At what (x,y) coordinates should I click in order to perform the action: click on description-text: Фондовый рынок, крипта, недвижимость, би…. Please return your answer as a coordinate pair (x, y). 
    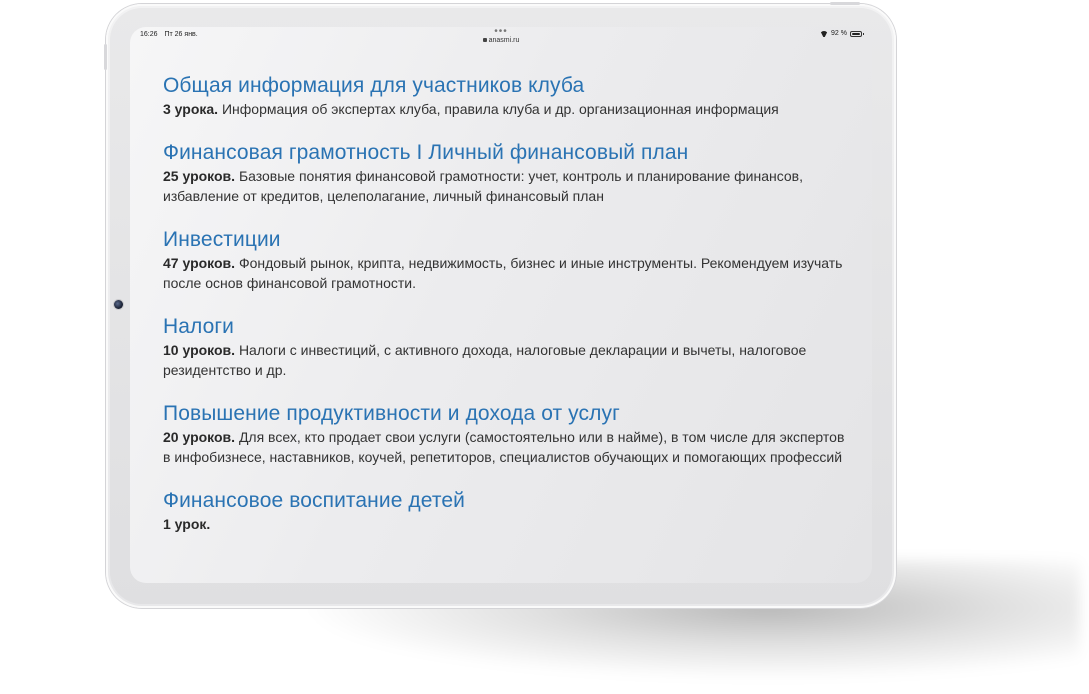
    Looking at the image, I should click on (503, 273).